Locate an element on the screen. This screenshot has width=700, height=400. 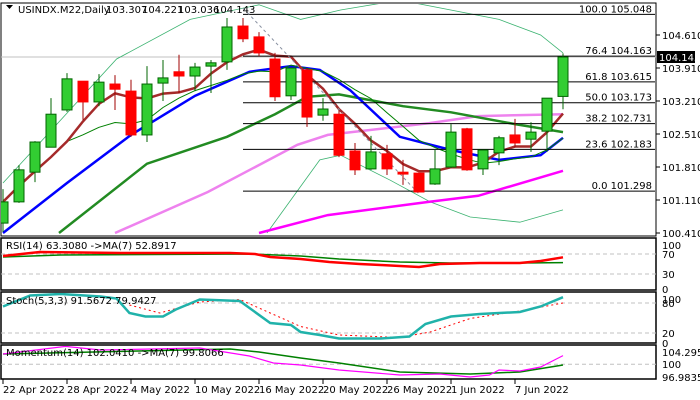
date-tick-label: 7 Jun 2022 is located at coordinates (542, 390).